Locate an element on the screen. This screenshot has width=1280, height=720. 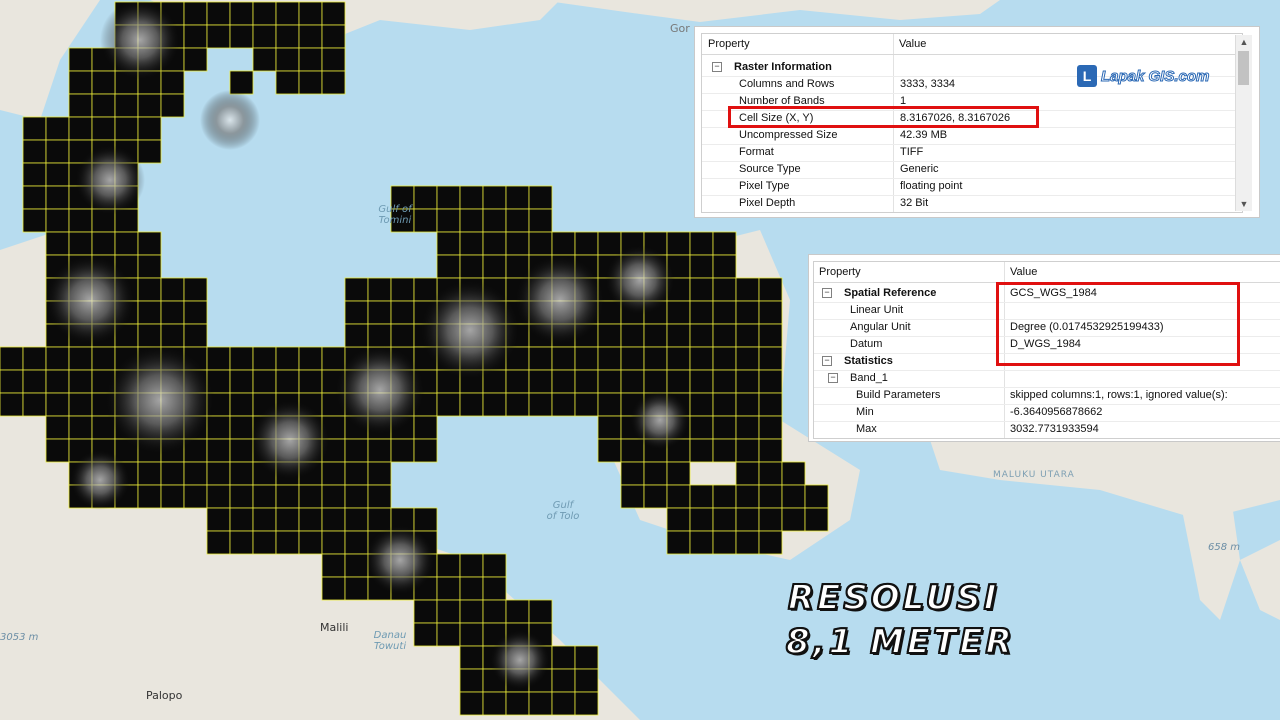
property-row: Max 3032.7731933594 is located at coordinates (1047, 429).